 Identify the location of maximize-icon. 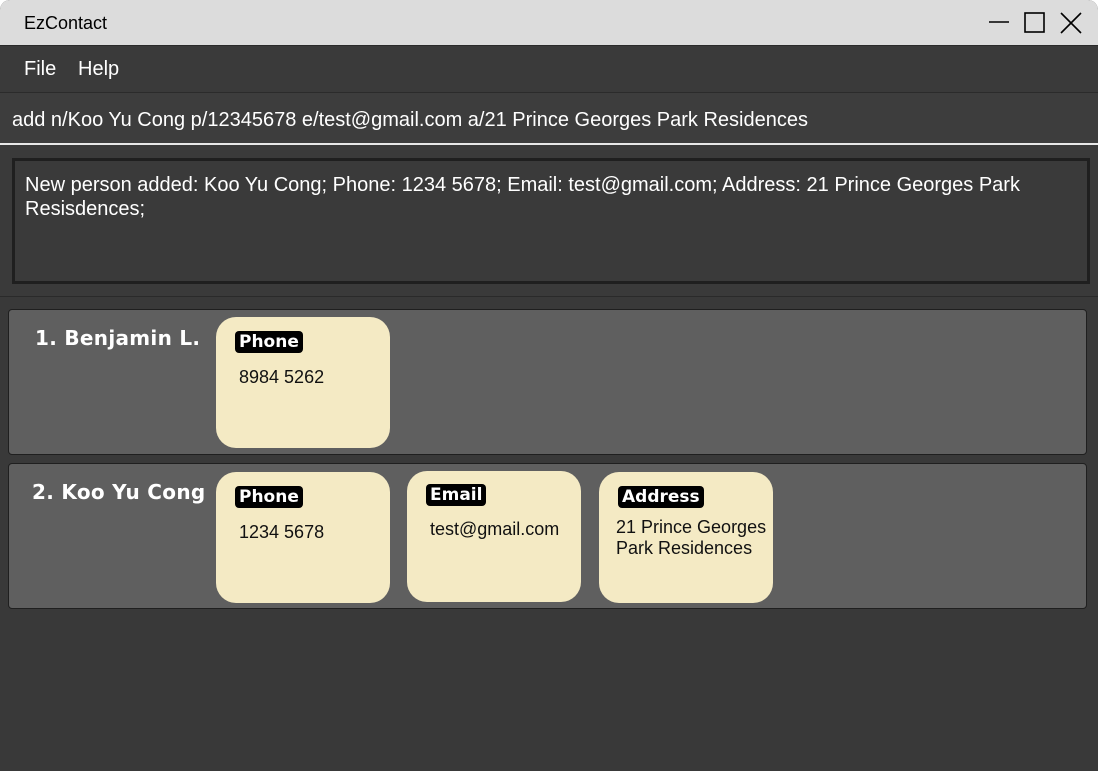
(1035, 23).